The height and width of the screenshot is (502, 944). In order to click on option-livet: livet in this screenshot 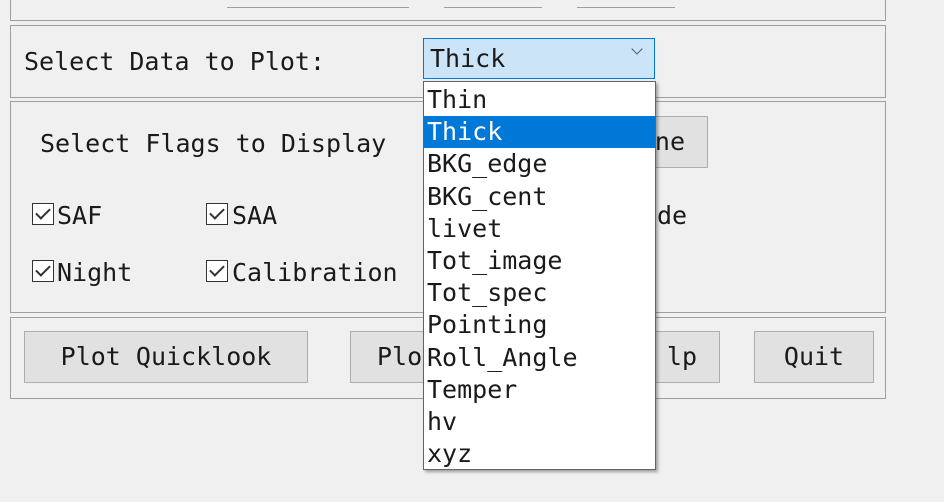, I will do `click(539, 229)`.